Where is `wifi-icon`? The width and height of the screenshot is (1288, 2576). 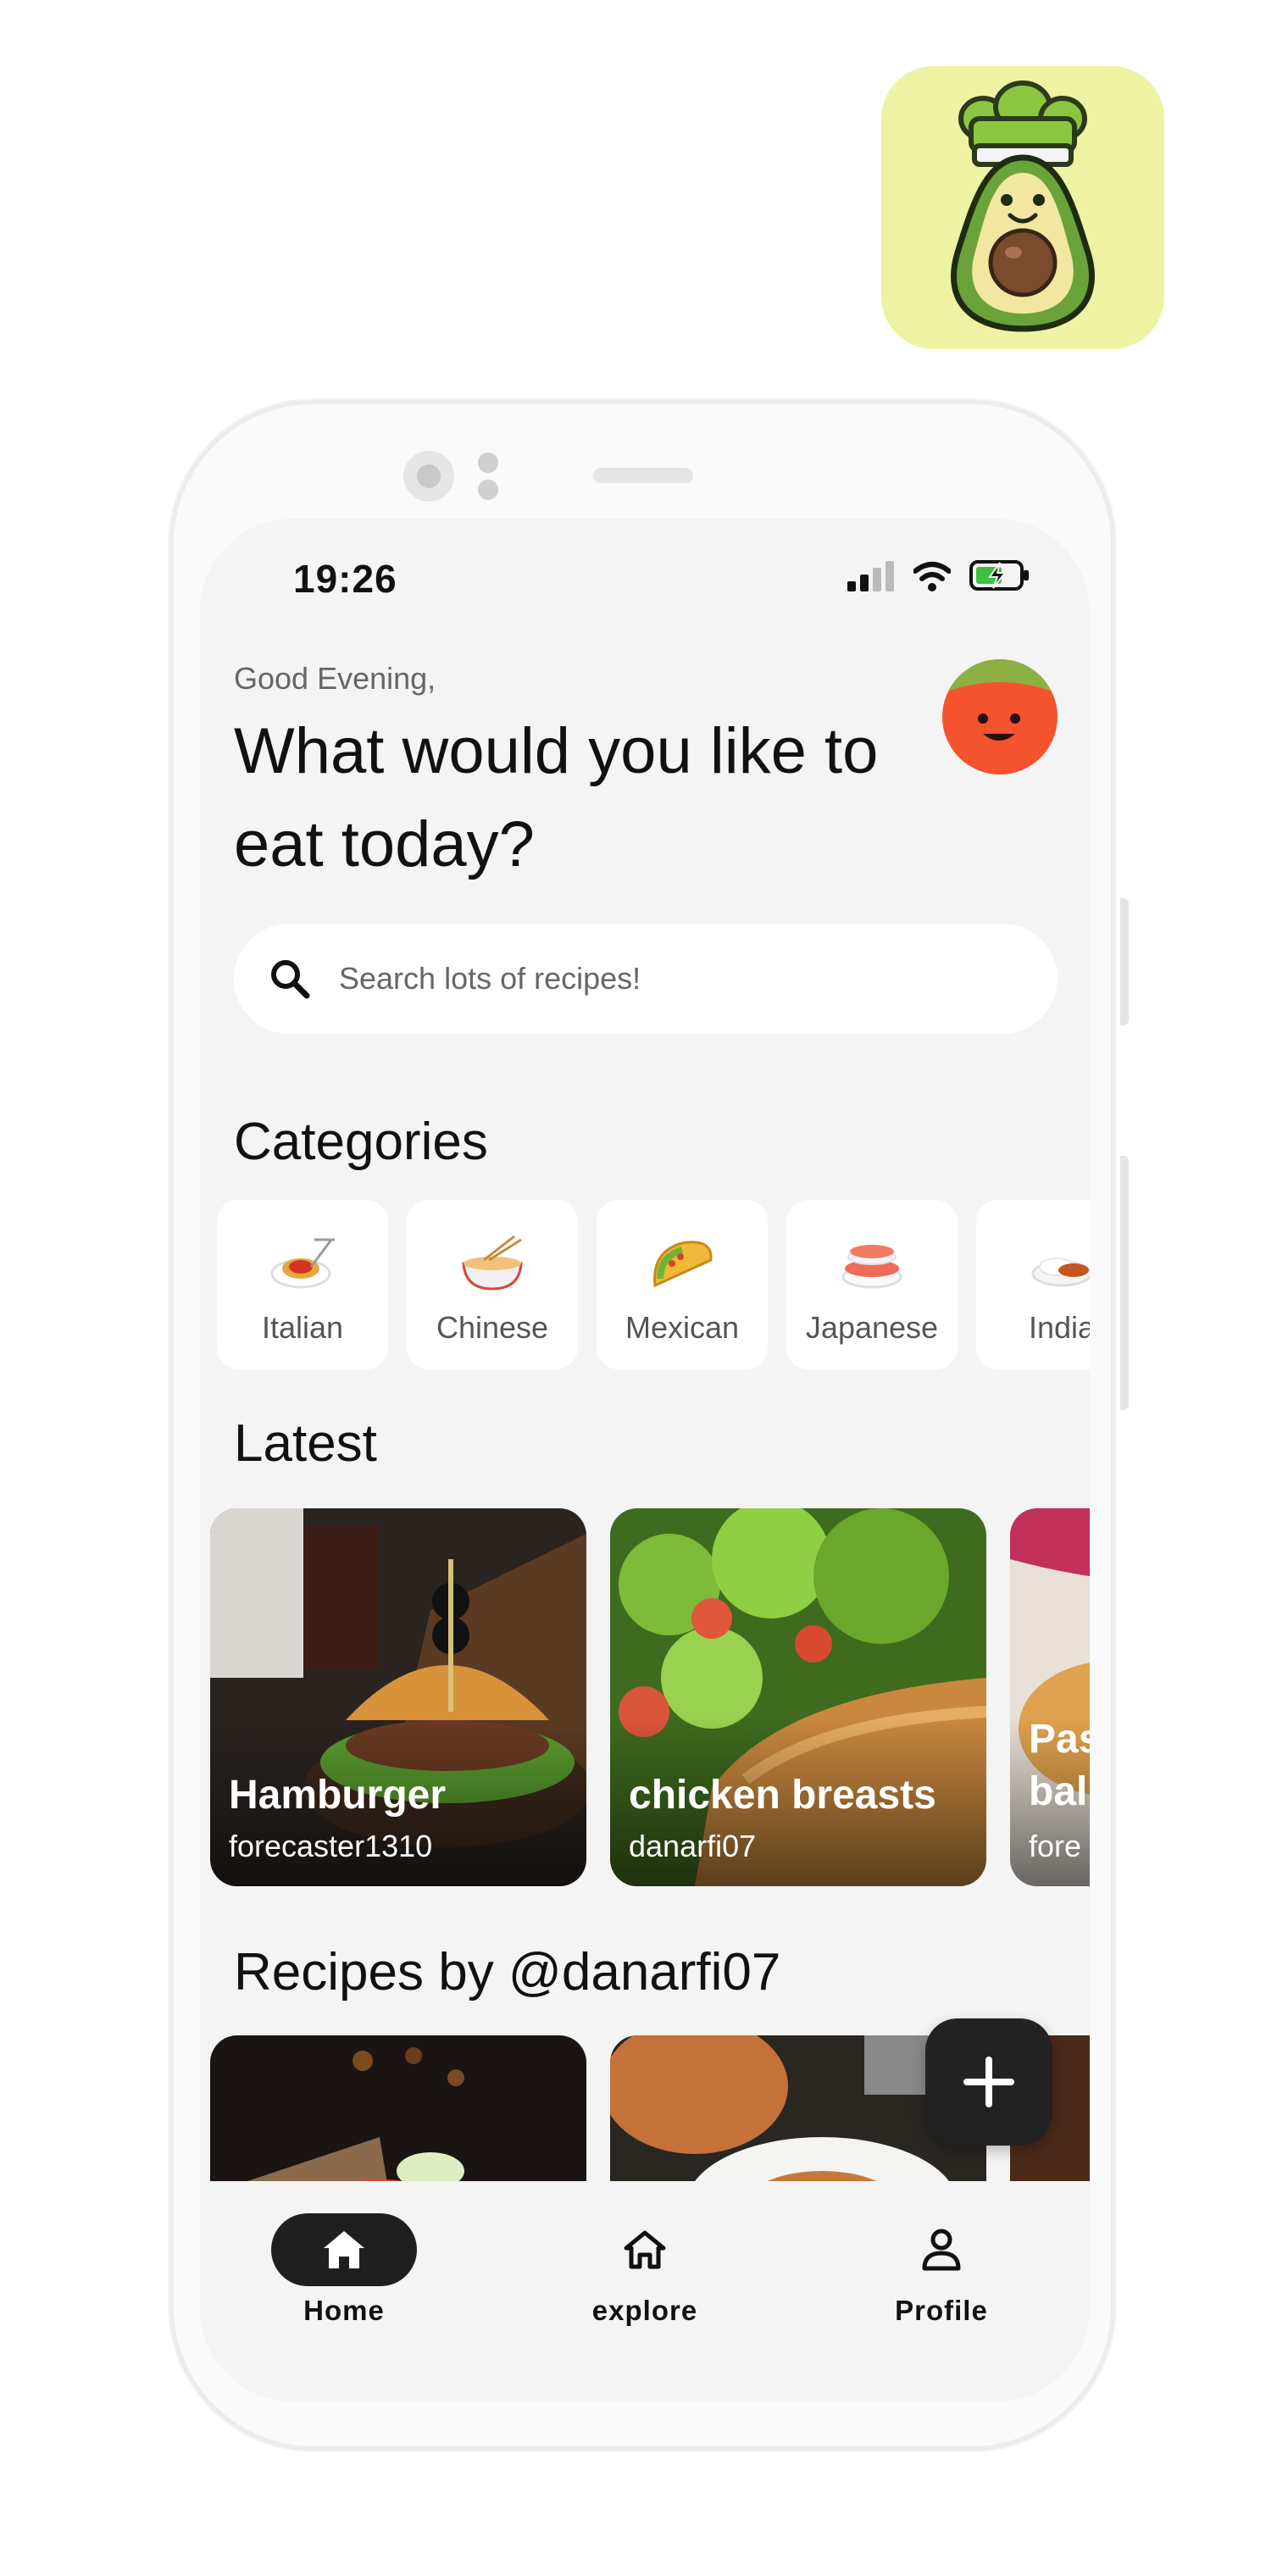 wifi-icon is located at coordinates (932, 576).